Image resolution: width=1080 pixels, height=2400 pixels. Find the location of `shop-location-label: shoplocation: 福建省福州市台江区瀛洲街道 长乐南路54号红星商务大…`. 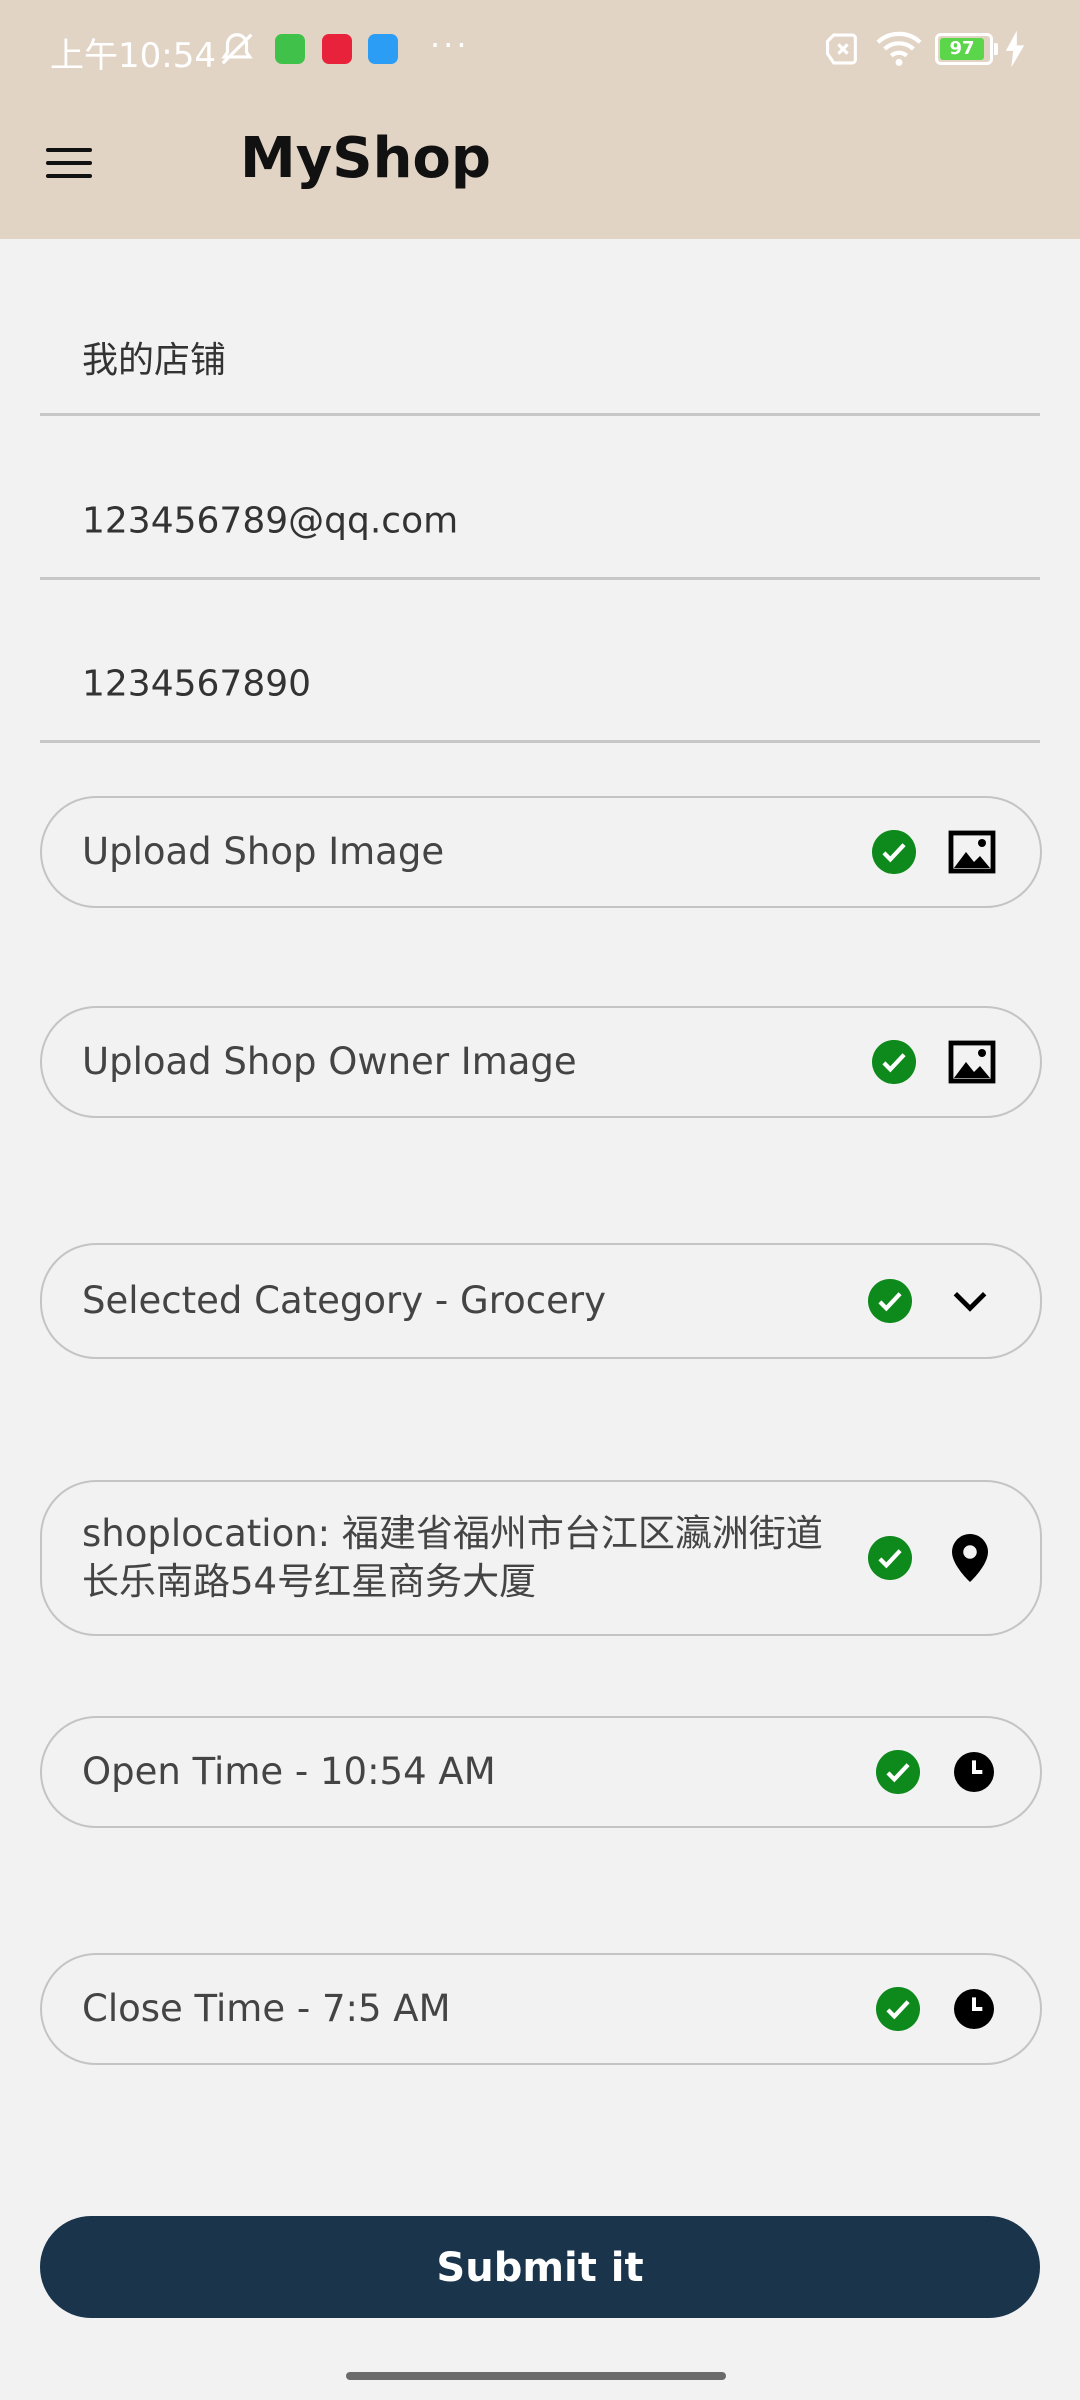

shop-location-label: shoplocation: 福建省福州市台江区瀛洲街道 长乐南路54号红星商务大… is located at coordinates (452, 1558).